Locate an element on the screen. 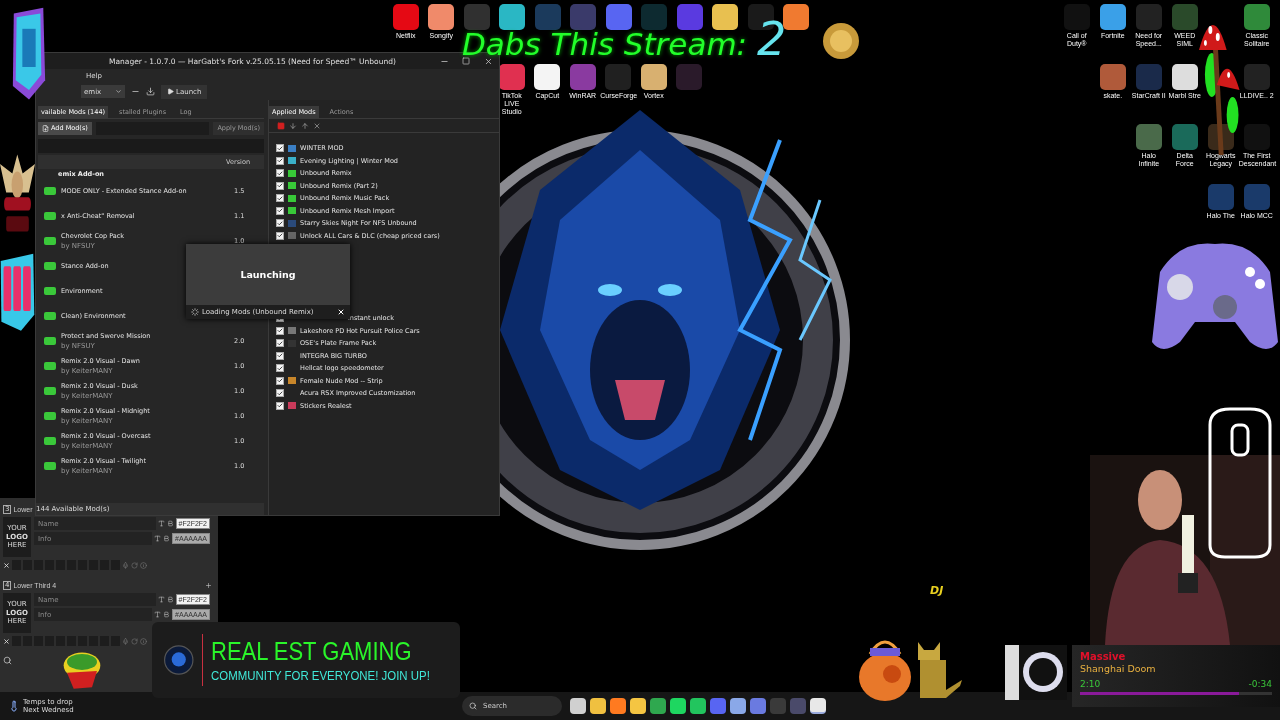 Image resolution: width=1280 pixels, height=720 pixels. banner-subtitle: COMMUNITY FOR EVERYONE! JOIN UP! is located at coordinates (321, 675).